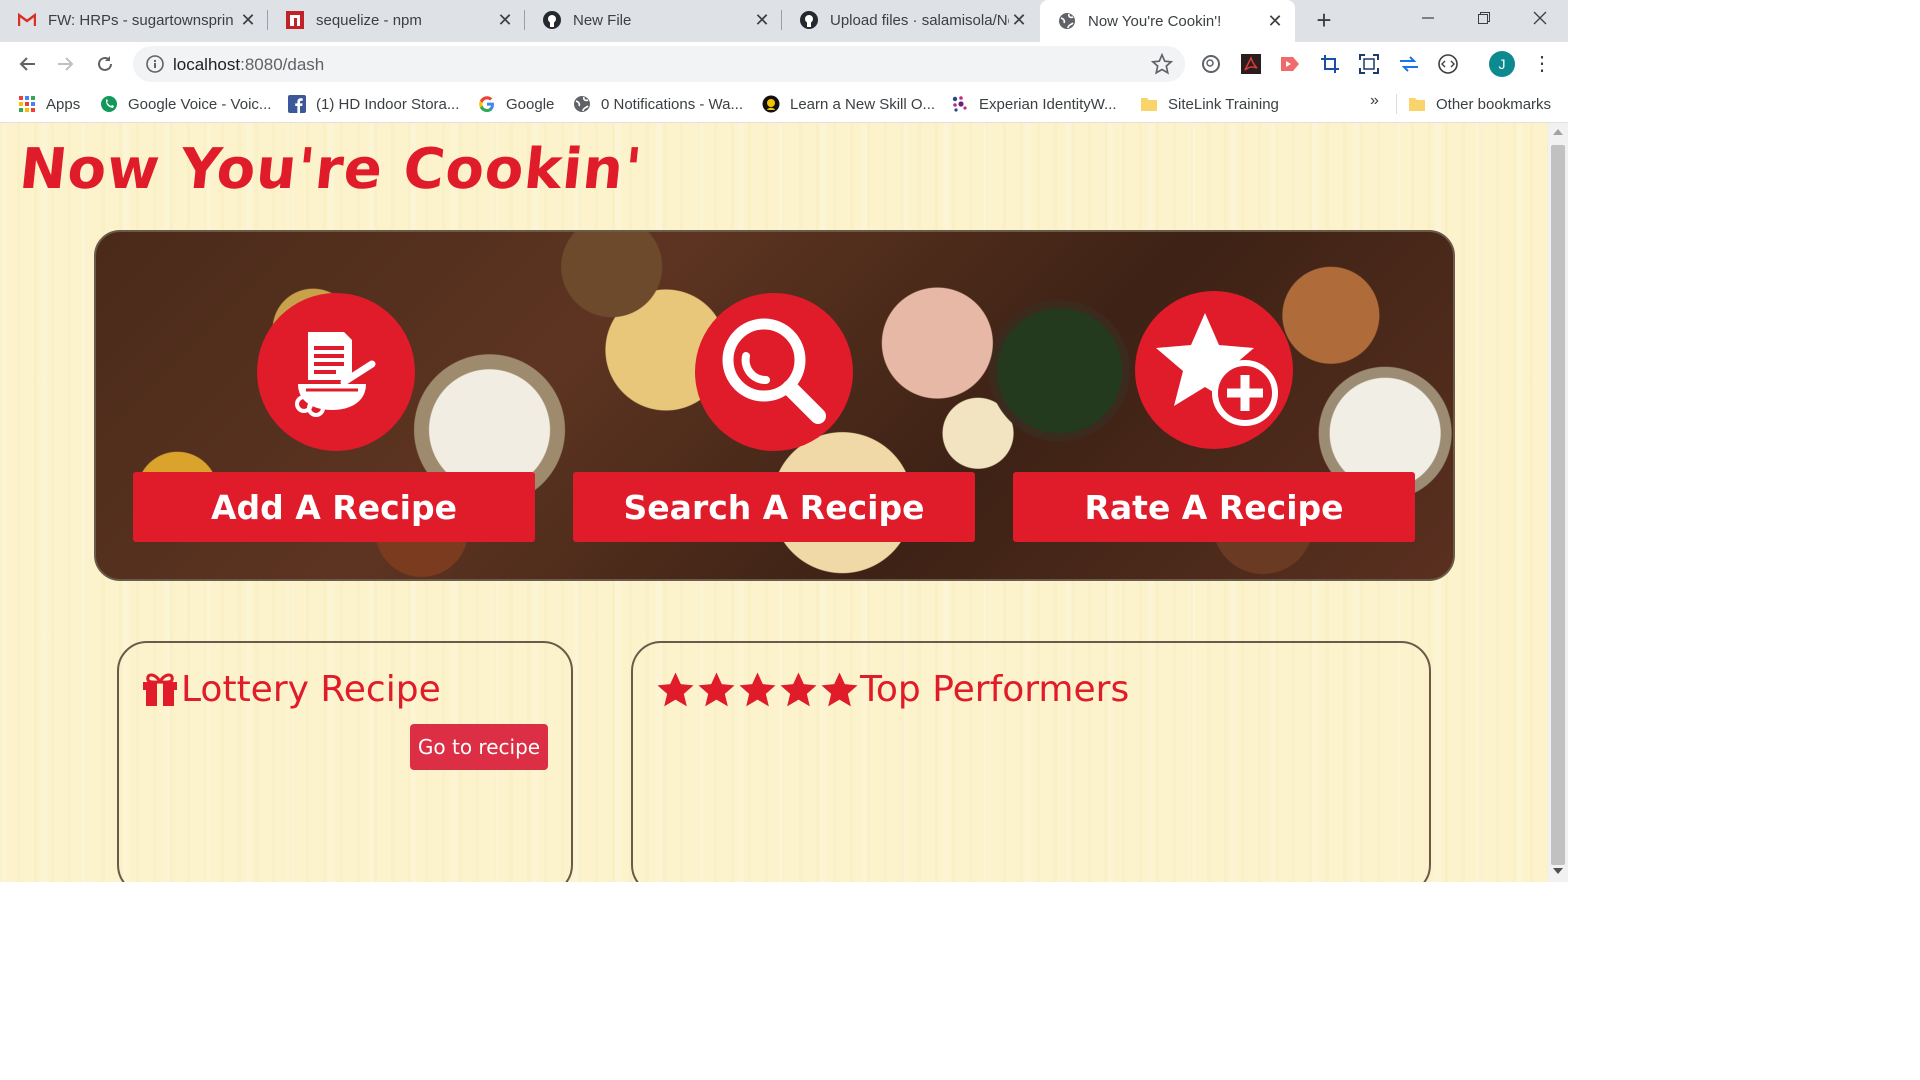 The width and height of the screenshot is (1920, 1080). Describe the element at coordinates (1558, 505) in the screenshot. I see `scroll-thumb` at that location.